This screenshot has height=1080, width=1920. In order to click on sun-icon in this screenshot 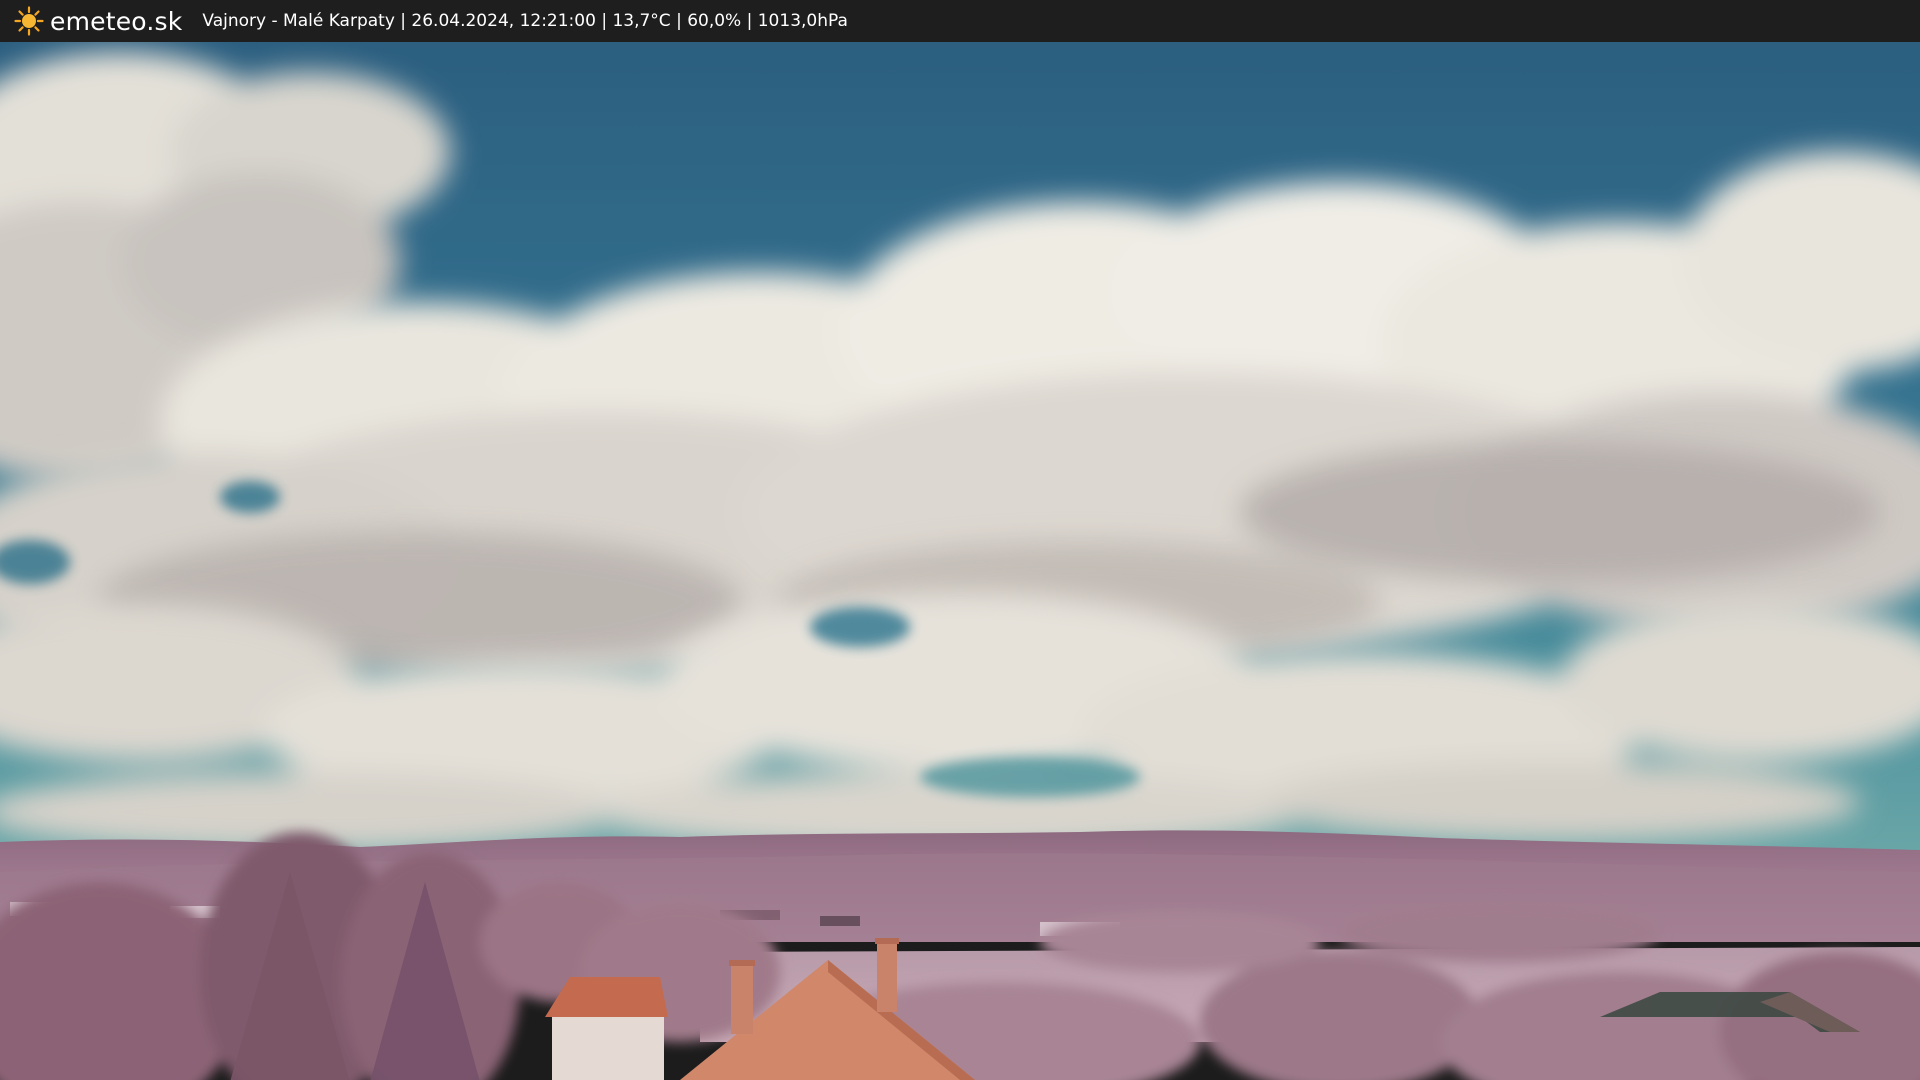, I will do `click(29, 21)`.